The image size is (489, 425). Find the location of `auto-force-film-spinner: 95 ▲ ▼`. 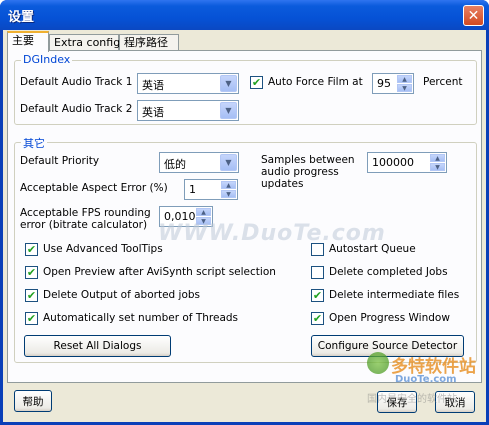

auto-force-film-spinner: 95 ▲ ▼ is located at coordinates (393, 83).